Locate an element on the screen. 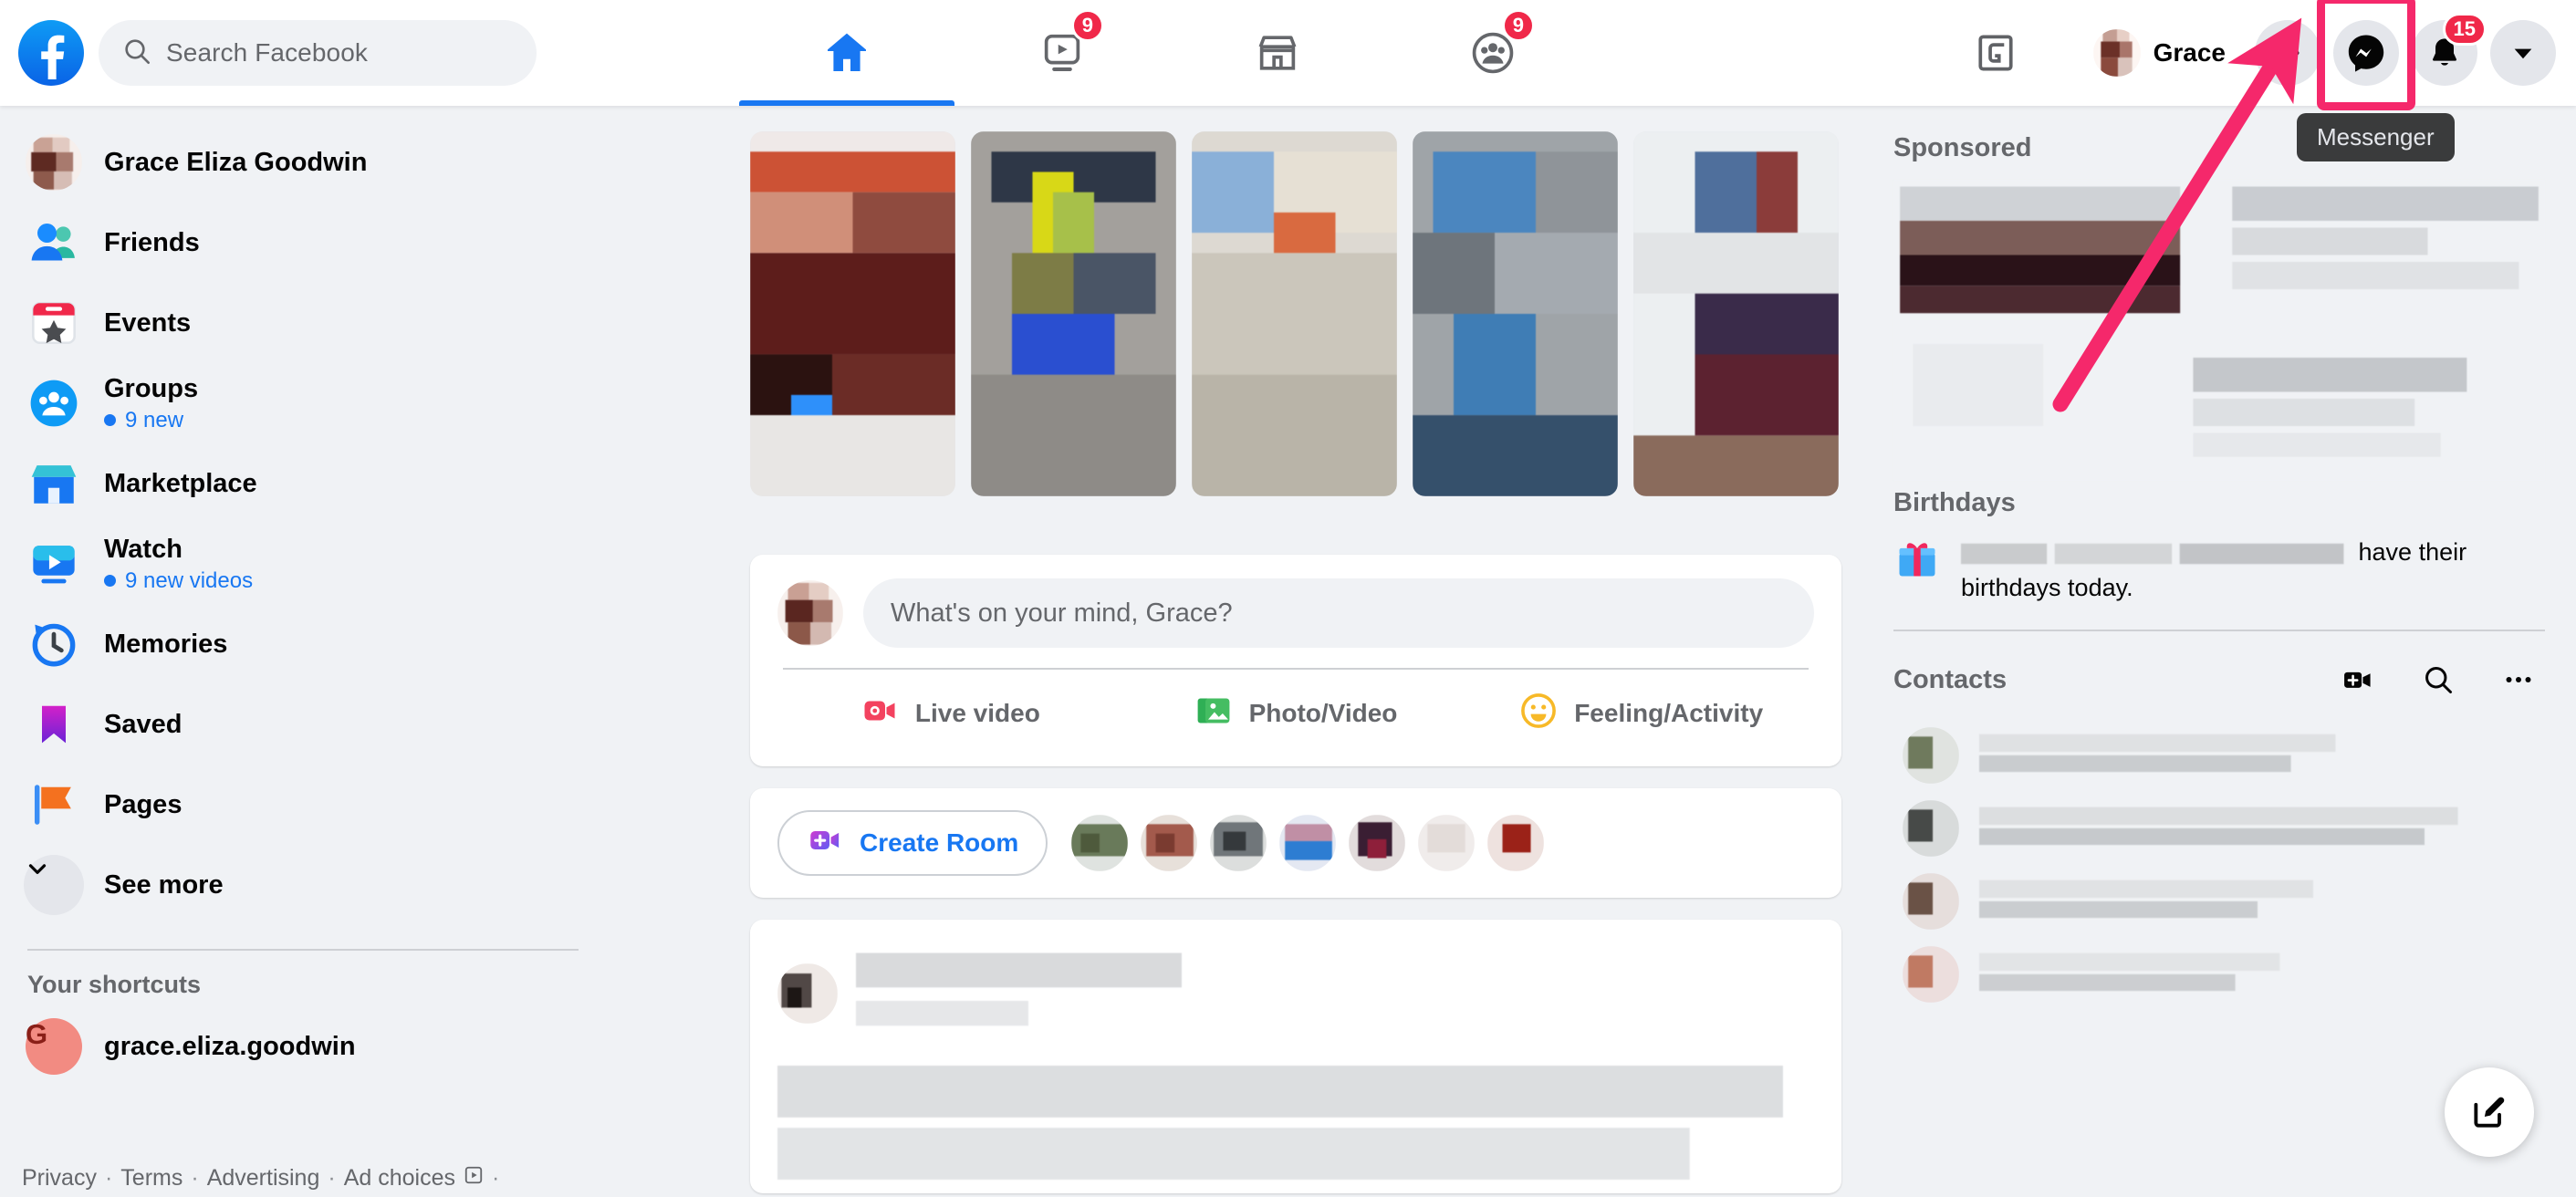 This screenshot has width=2576, height=1197. sidebar-item-saved: Saved is located at coordinates (303, 724).